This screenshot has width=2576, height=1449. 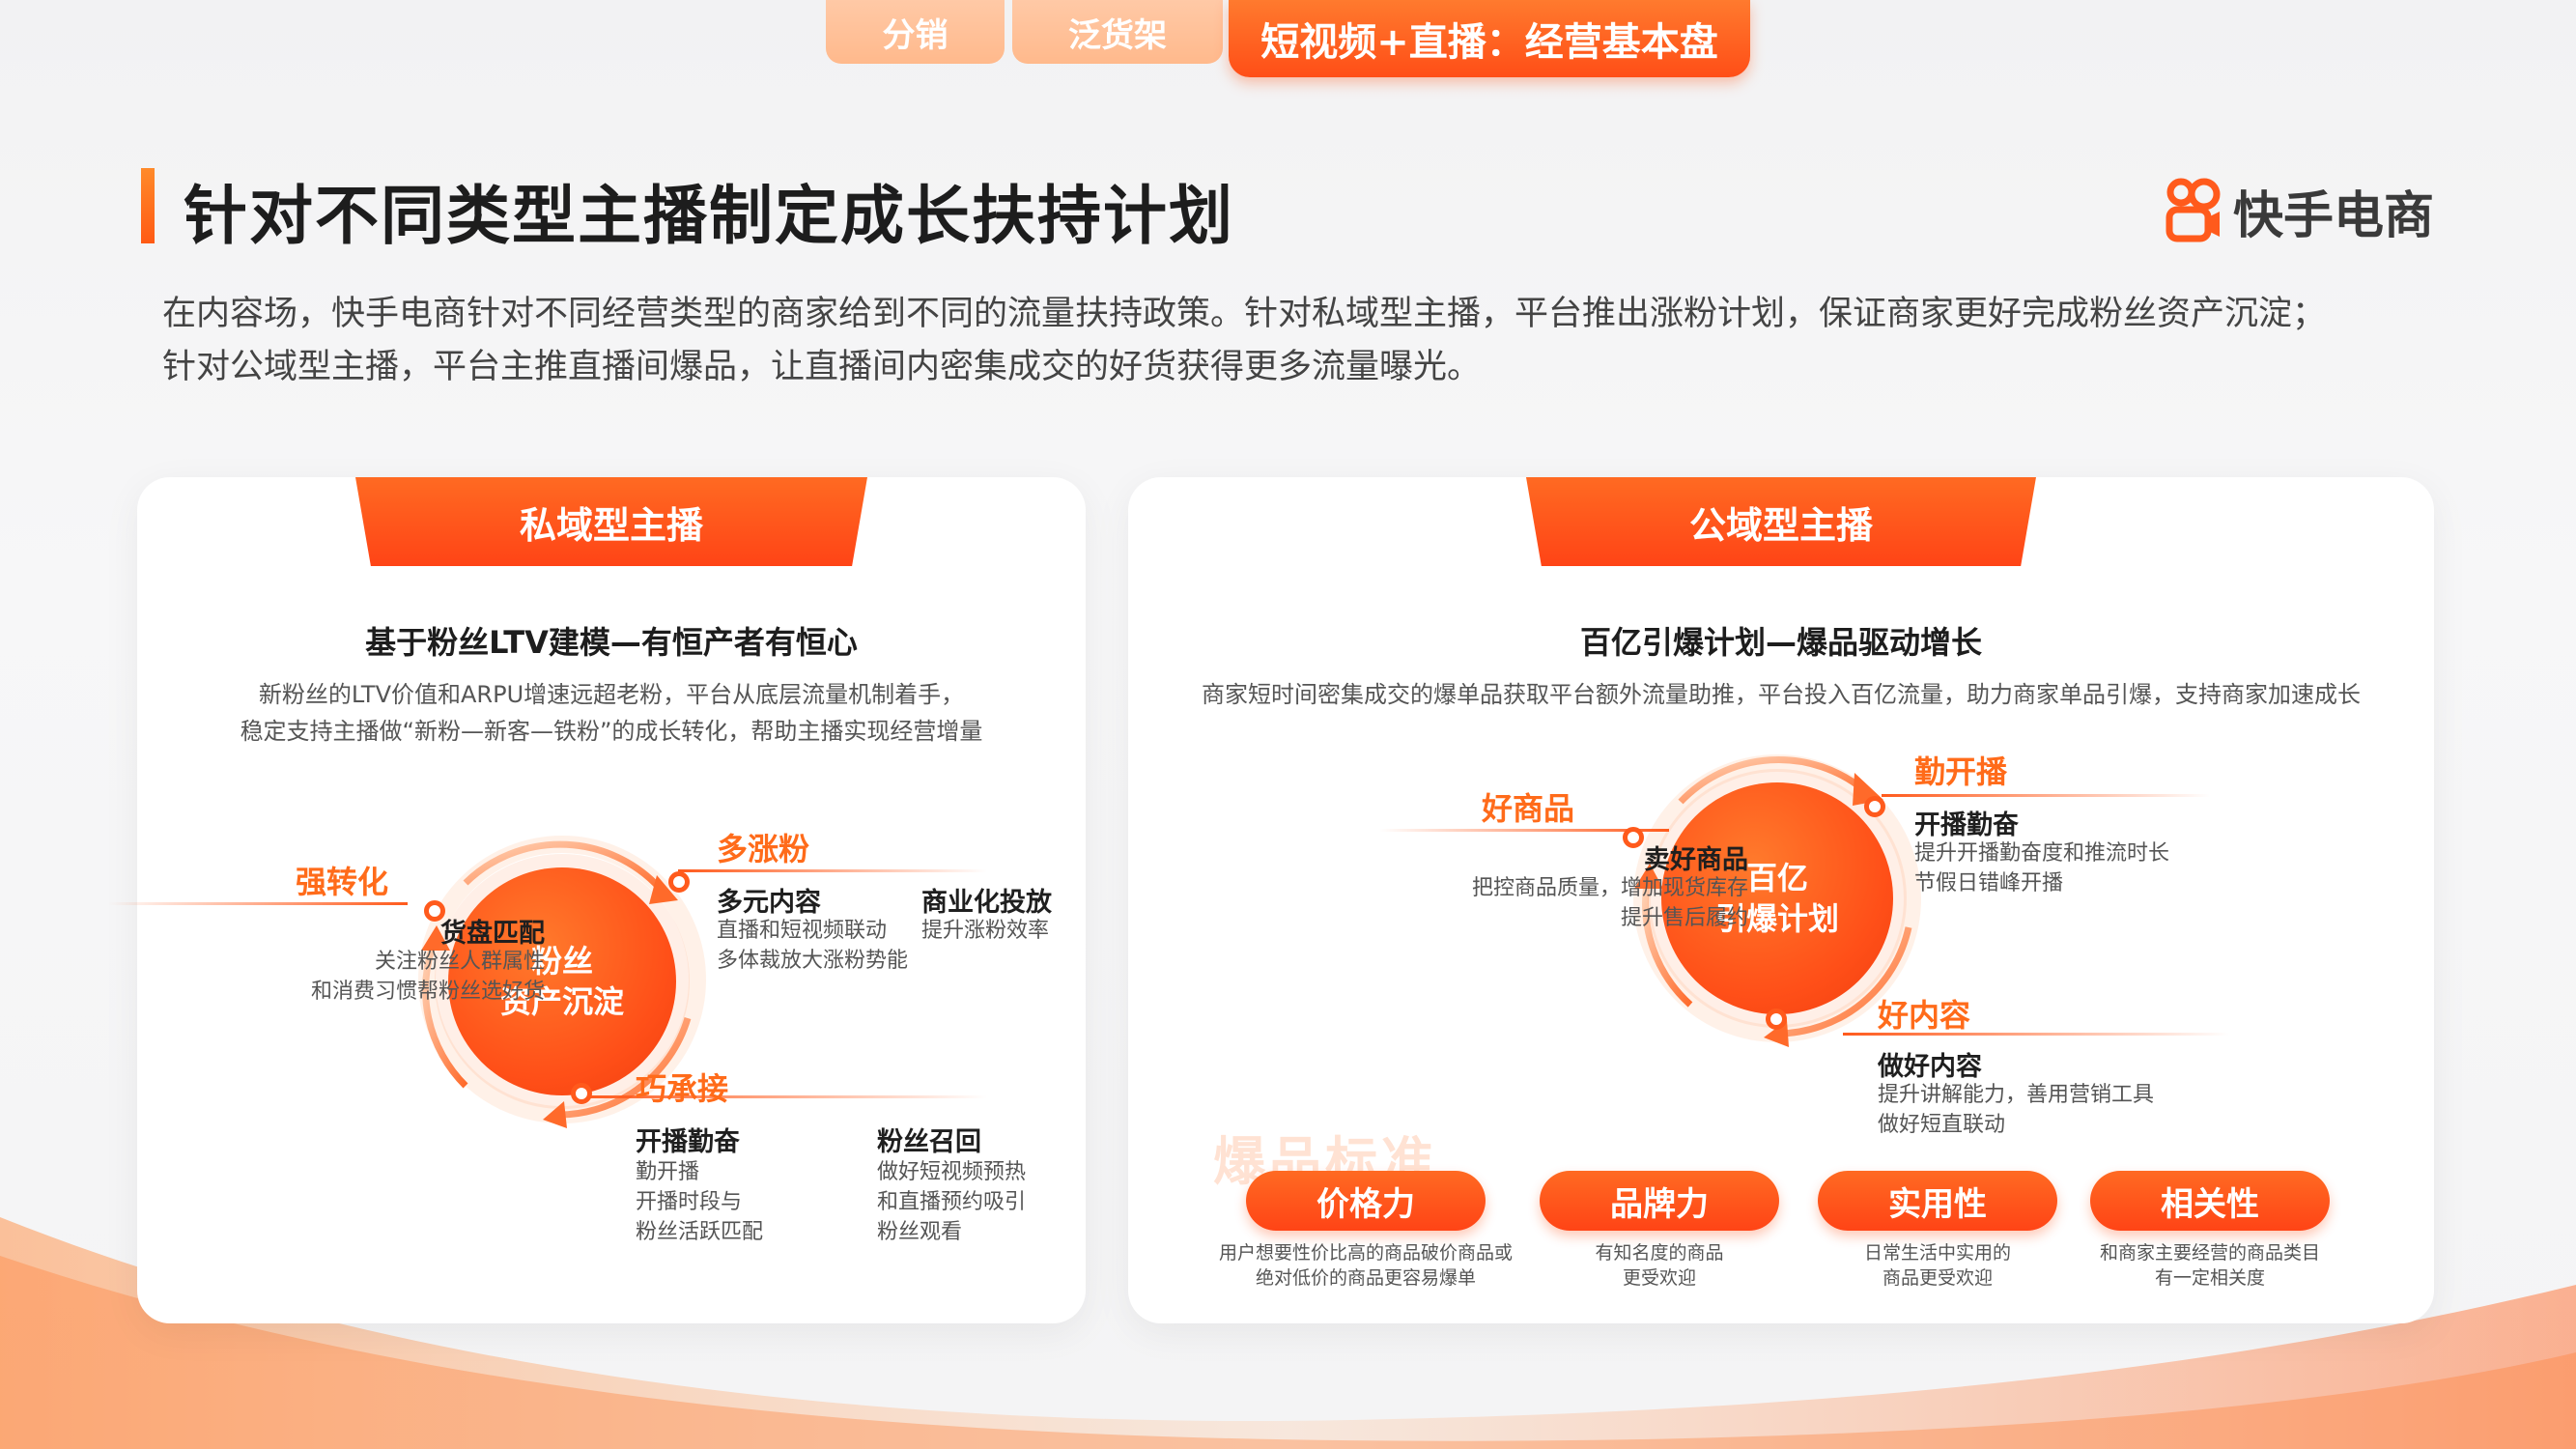 What do you see at coordinates (1776, 1019) in the screenshot?
I see `public-bottom-right-node-dot` at bounding box center [1776, 1019].